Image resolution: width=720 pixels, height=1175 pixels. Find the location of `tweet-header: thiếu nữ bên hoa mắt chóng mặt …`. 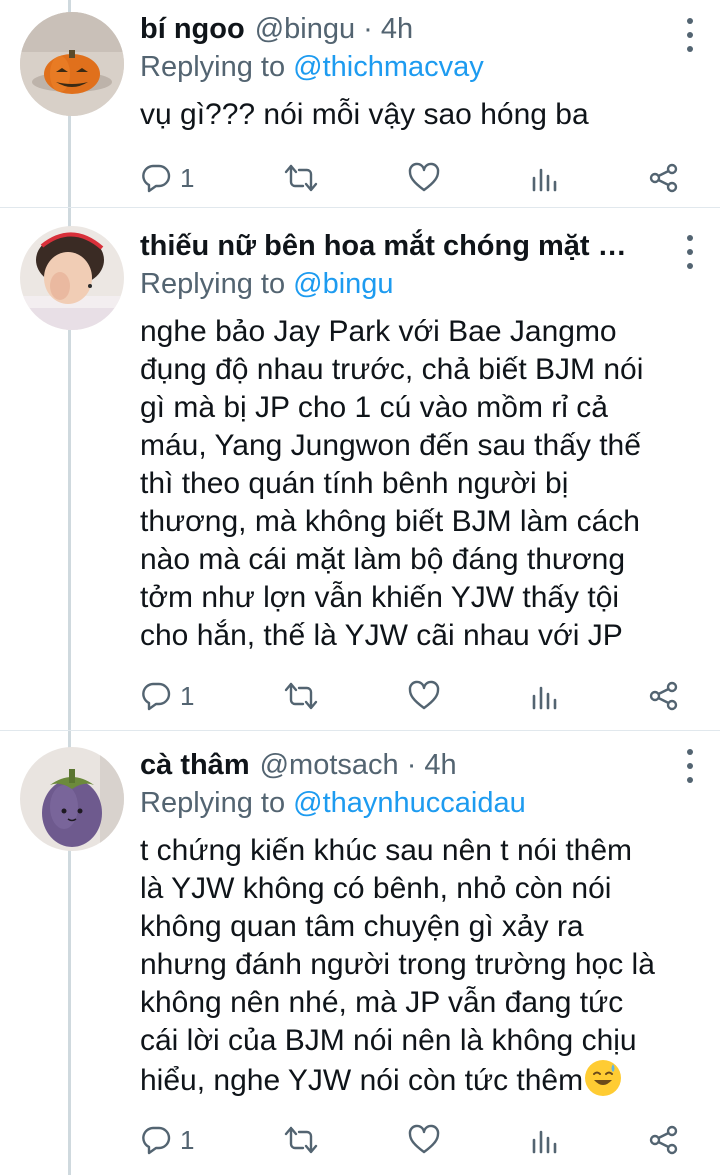

tweet-header: thiếu nữ bên hoa mắt chóng mặt … is located at coordinates (410, 246).